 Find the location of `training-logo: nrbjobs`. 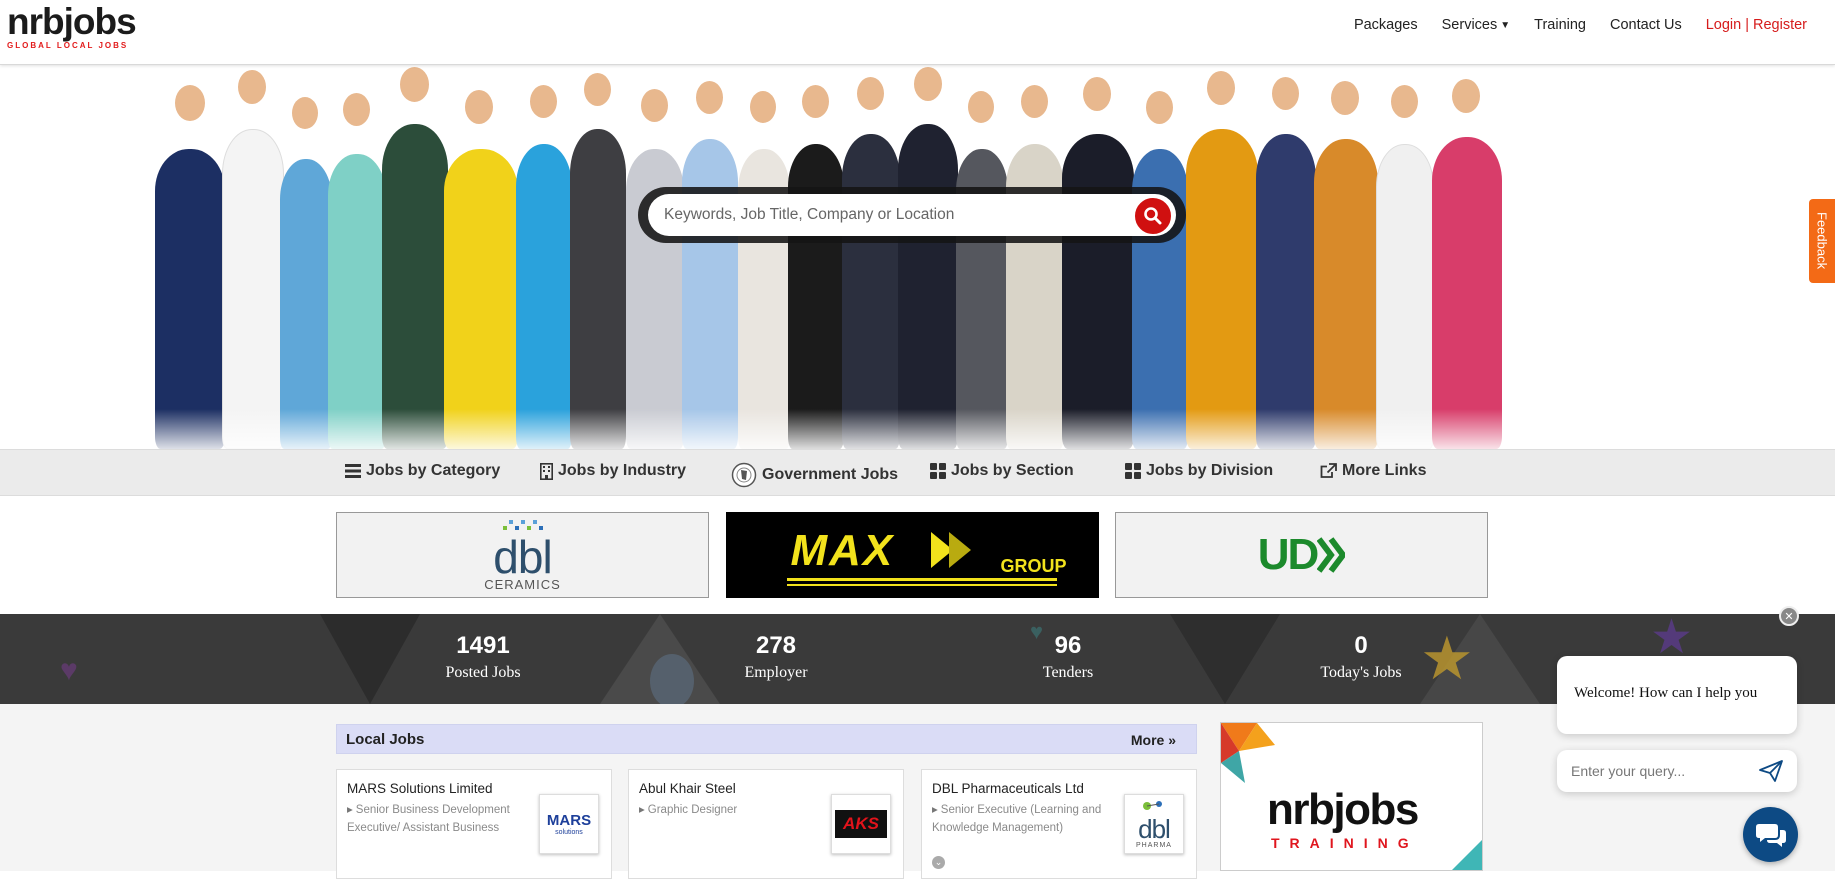

training-logo: nrbjobs is located at coordinates (1343, 809).